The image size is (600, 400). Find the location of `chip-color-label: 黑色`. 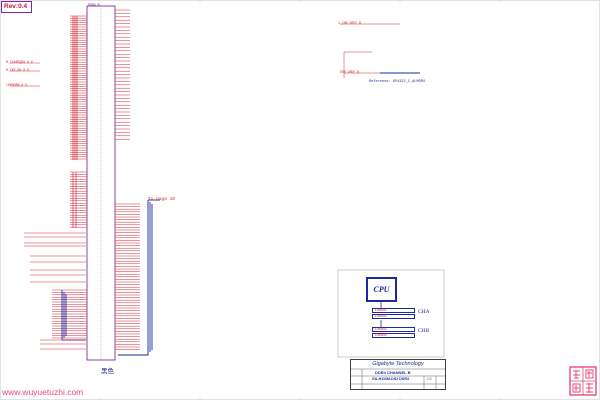

chip-color-label: 黑色 is located at coordinates (107, 371).